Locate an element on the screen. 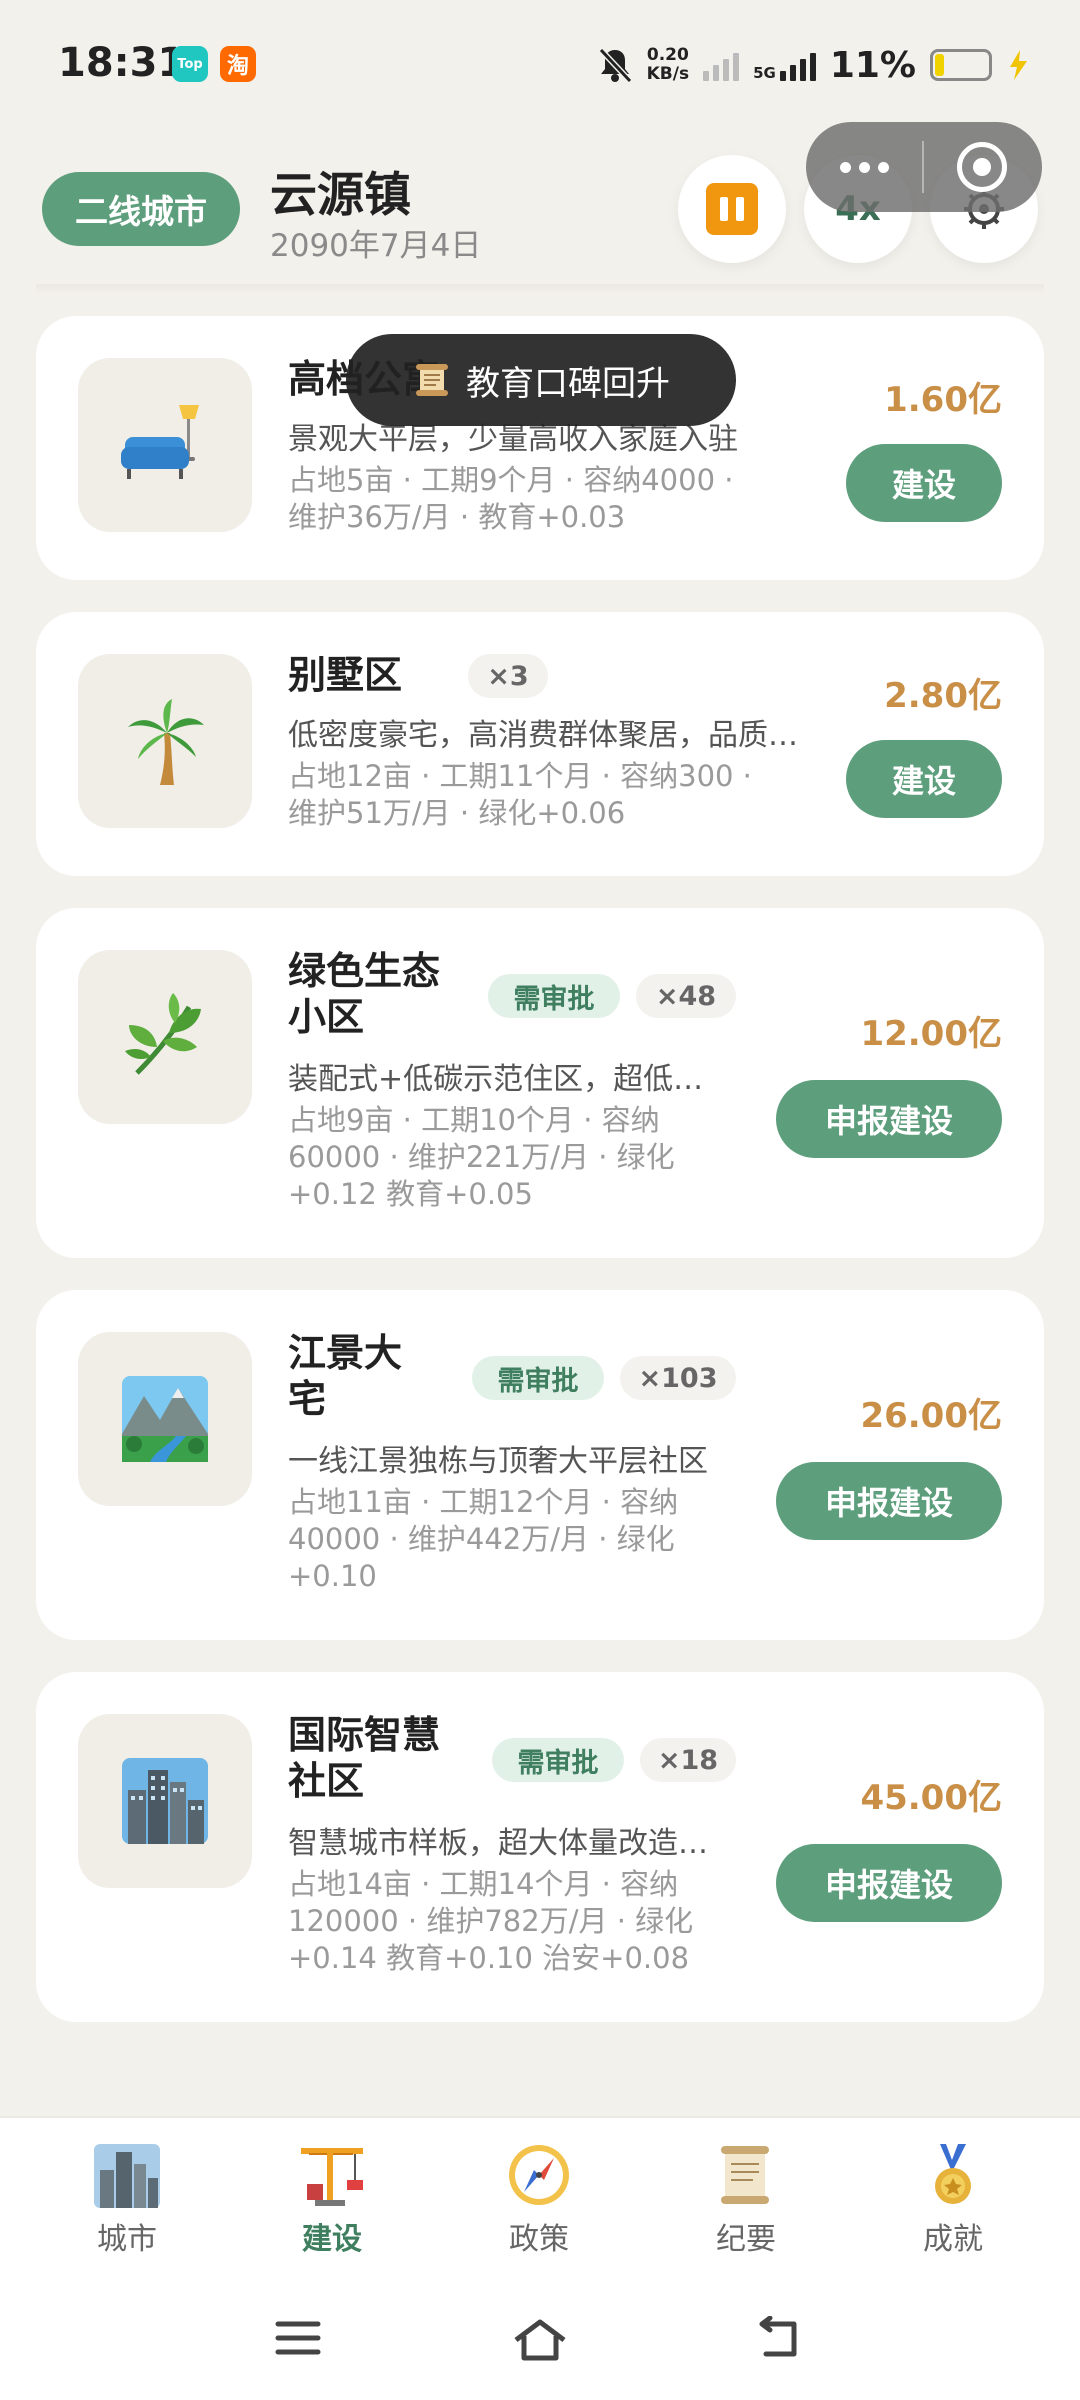  status-bar: 18:31 Top 淘 0.20 KB/s 5G 11% is located at coordinates (540, 65).